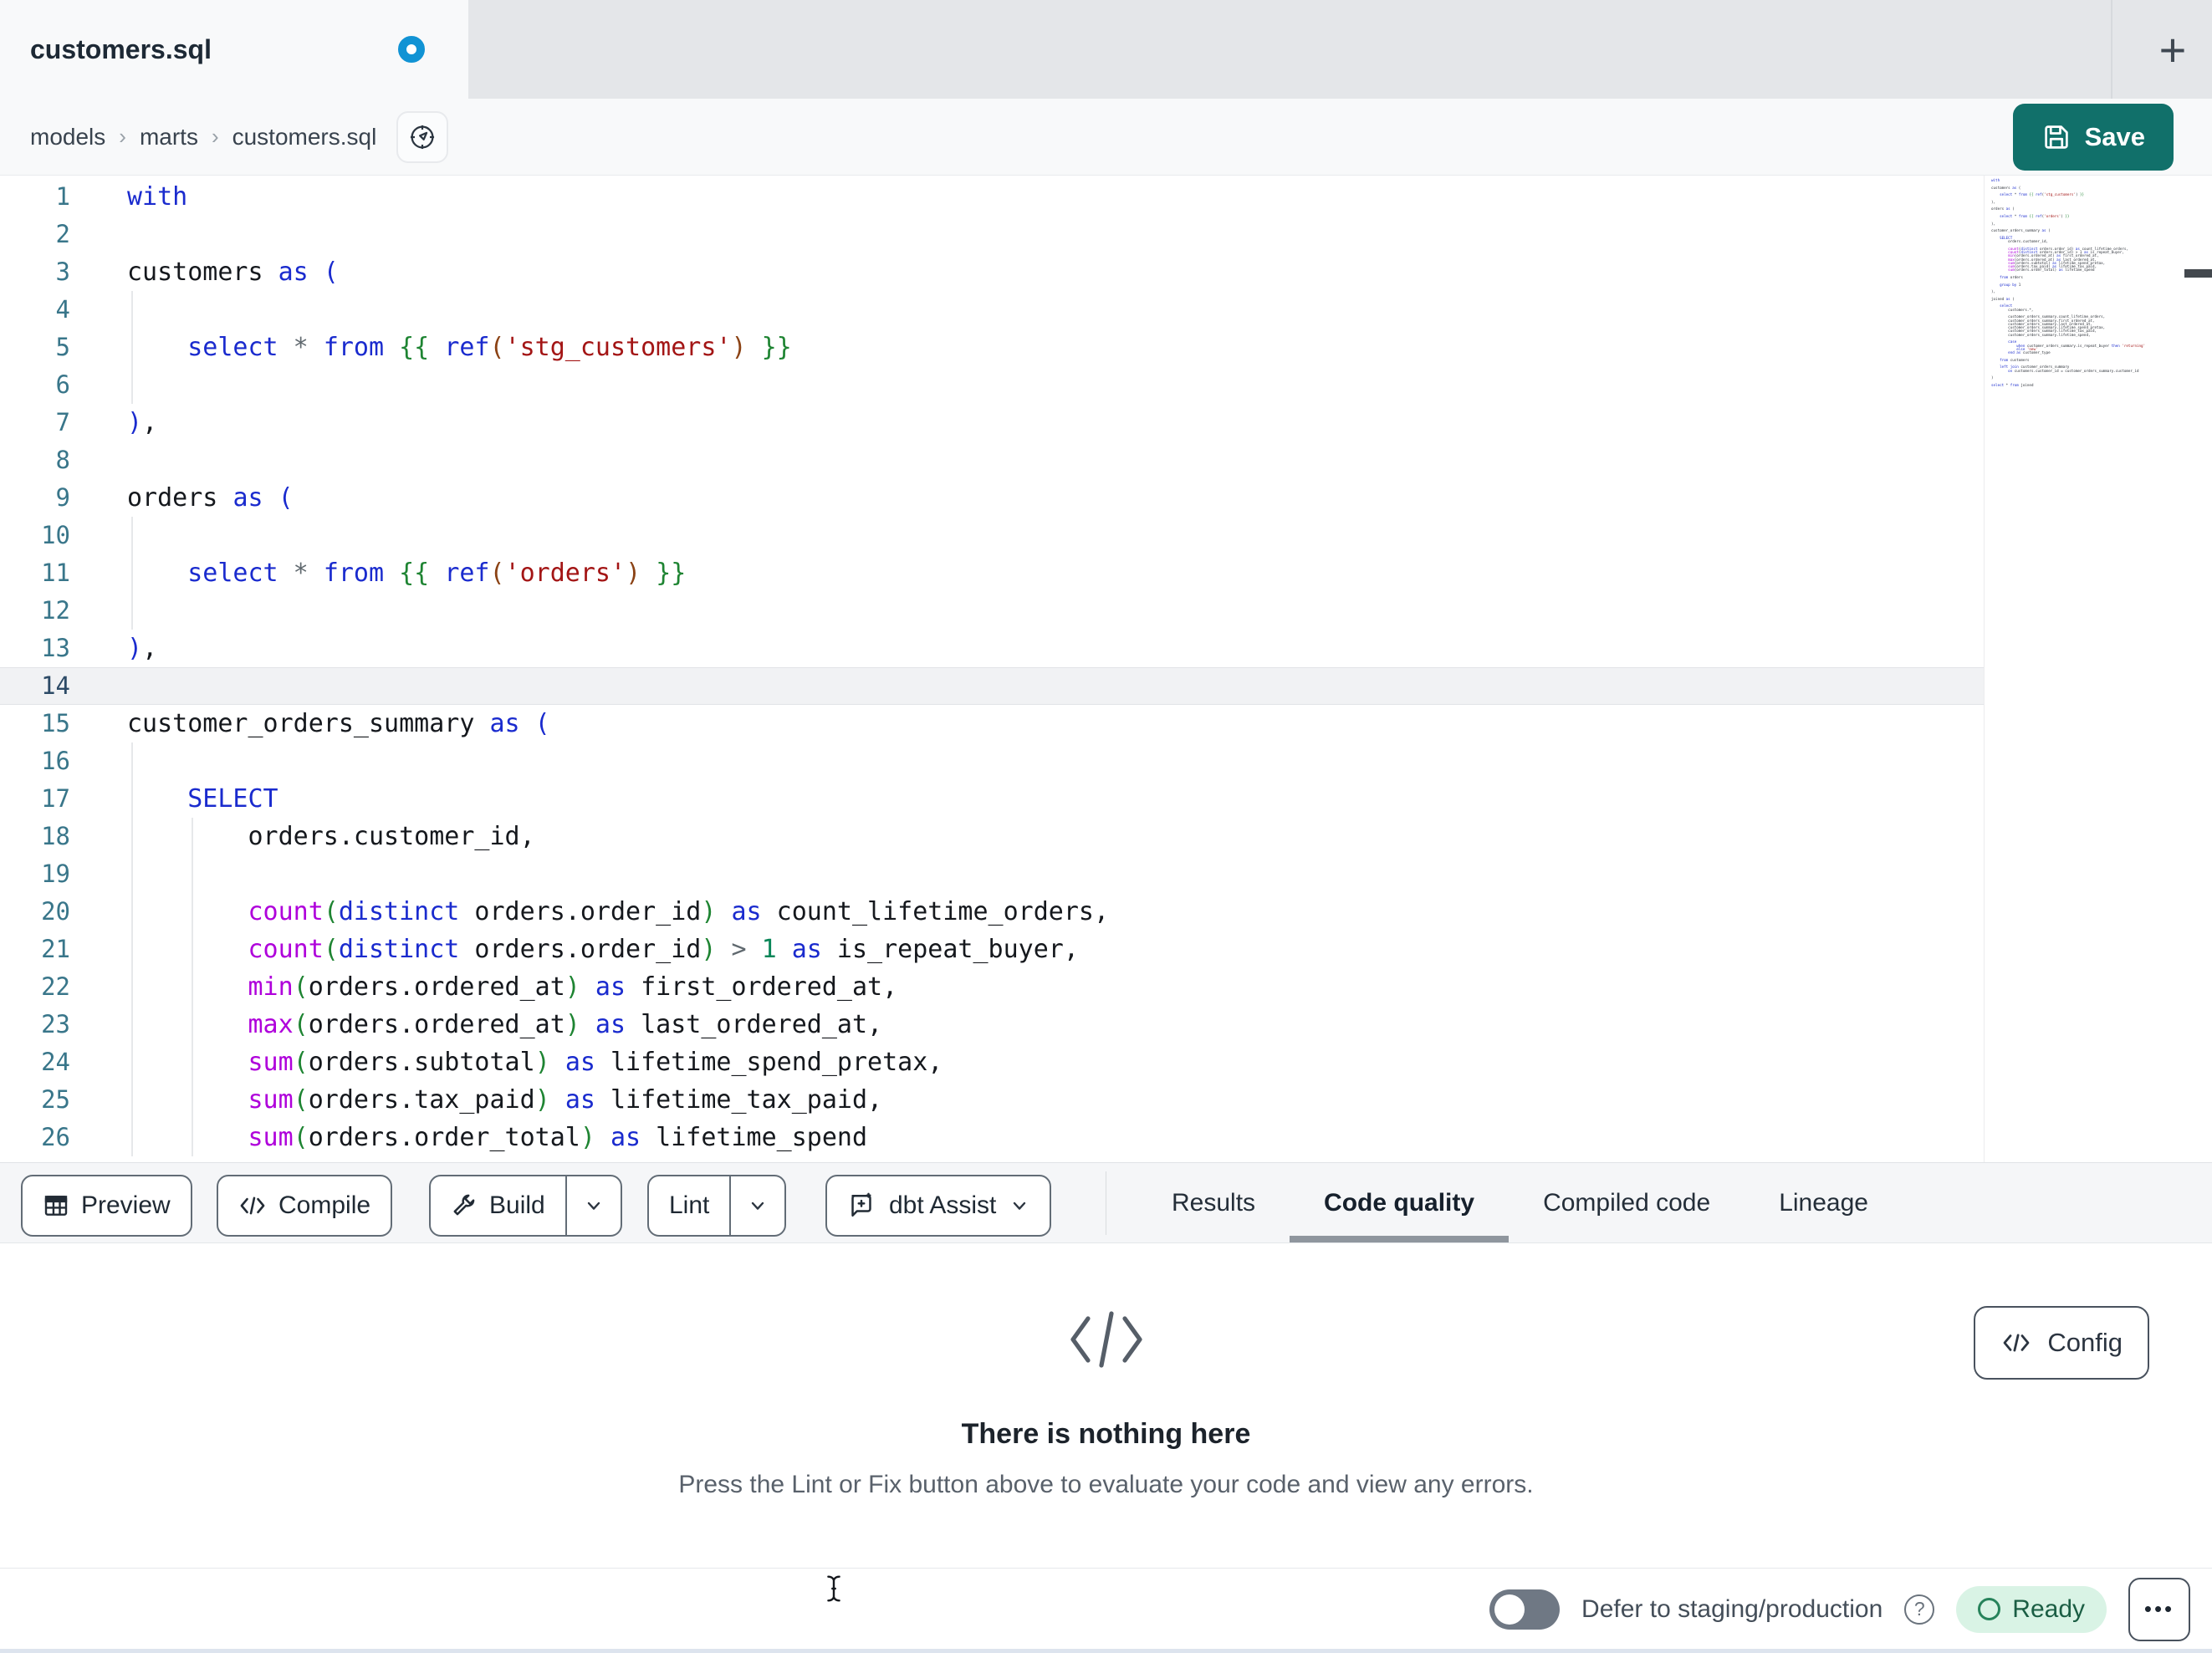 The image size is (2212, 1653). What do you see at coordinates (305, 1206) in the screenshot?
I see `compile-button: Compile` at bounding box center [305, 1206].